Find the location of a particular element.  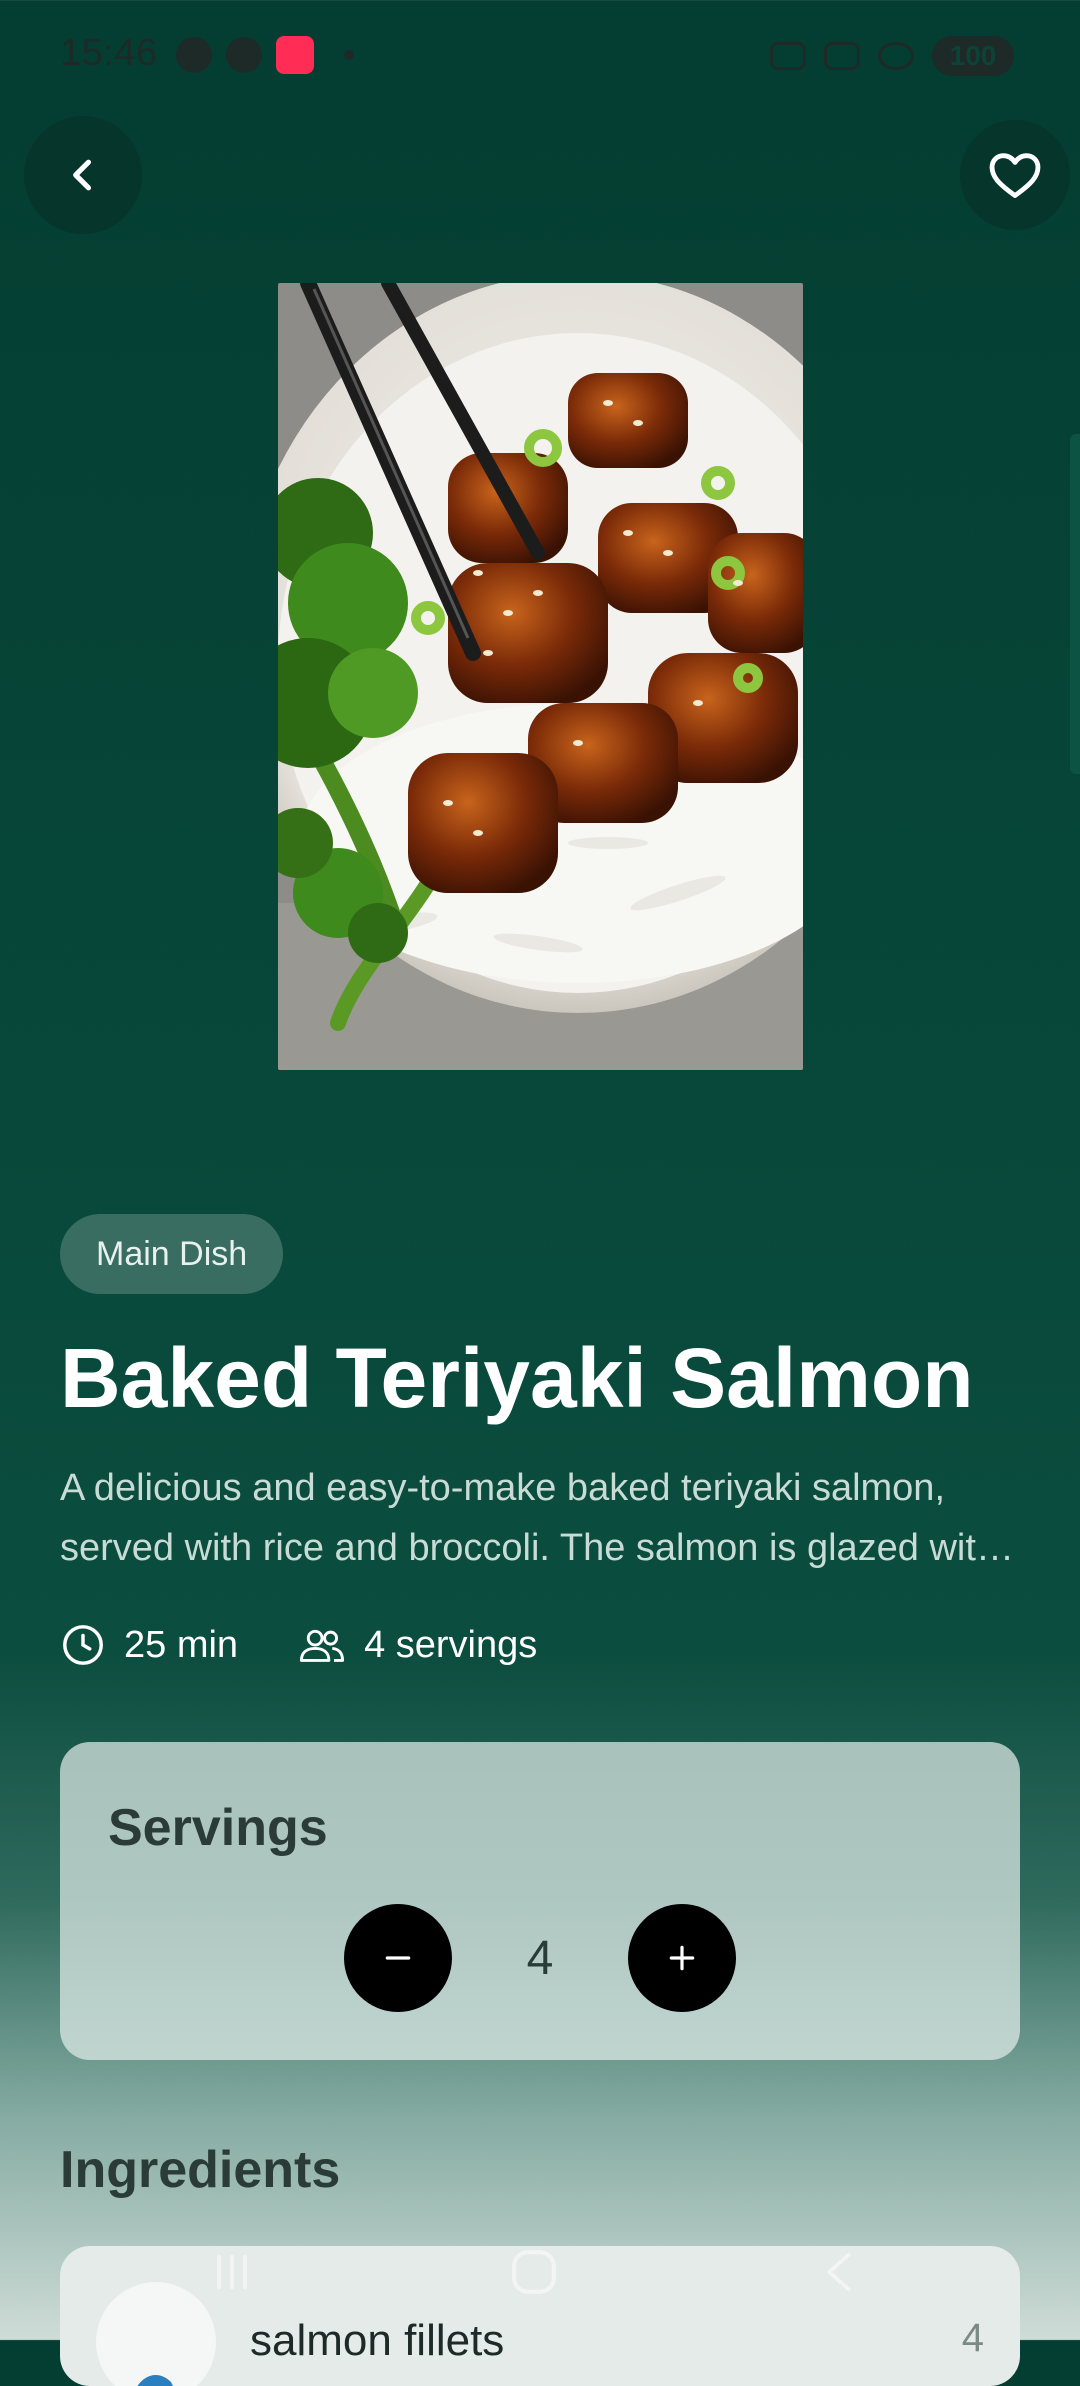

heart-outline-icon is located at coordinates (1015, 175).